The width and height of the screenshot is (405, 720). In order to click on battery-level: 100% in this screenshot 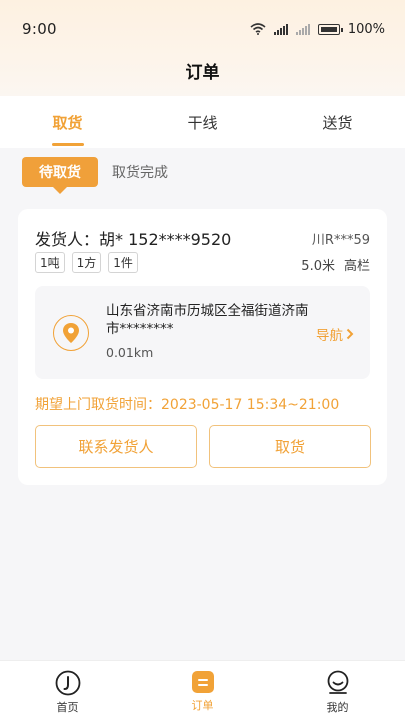, I will do `click(366, 29)`.